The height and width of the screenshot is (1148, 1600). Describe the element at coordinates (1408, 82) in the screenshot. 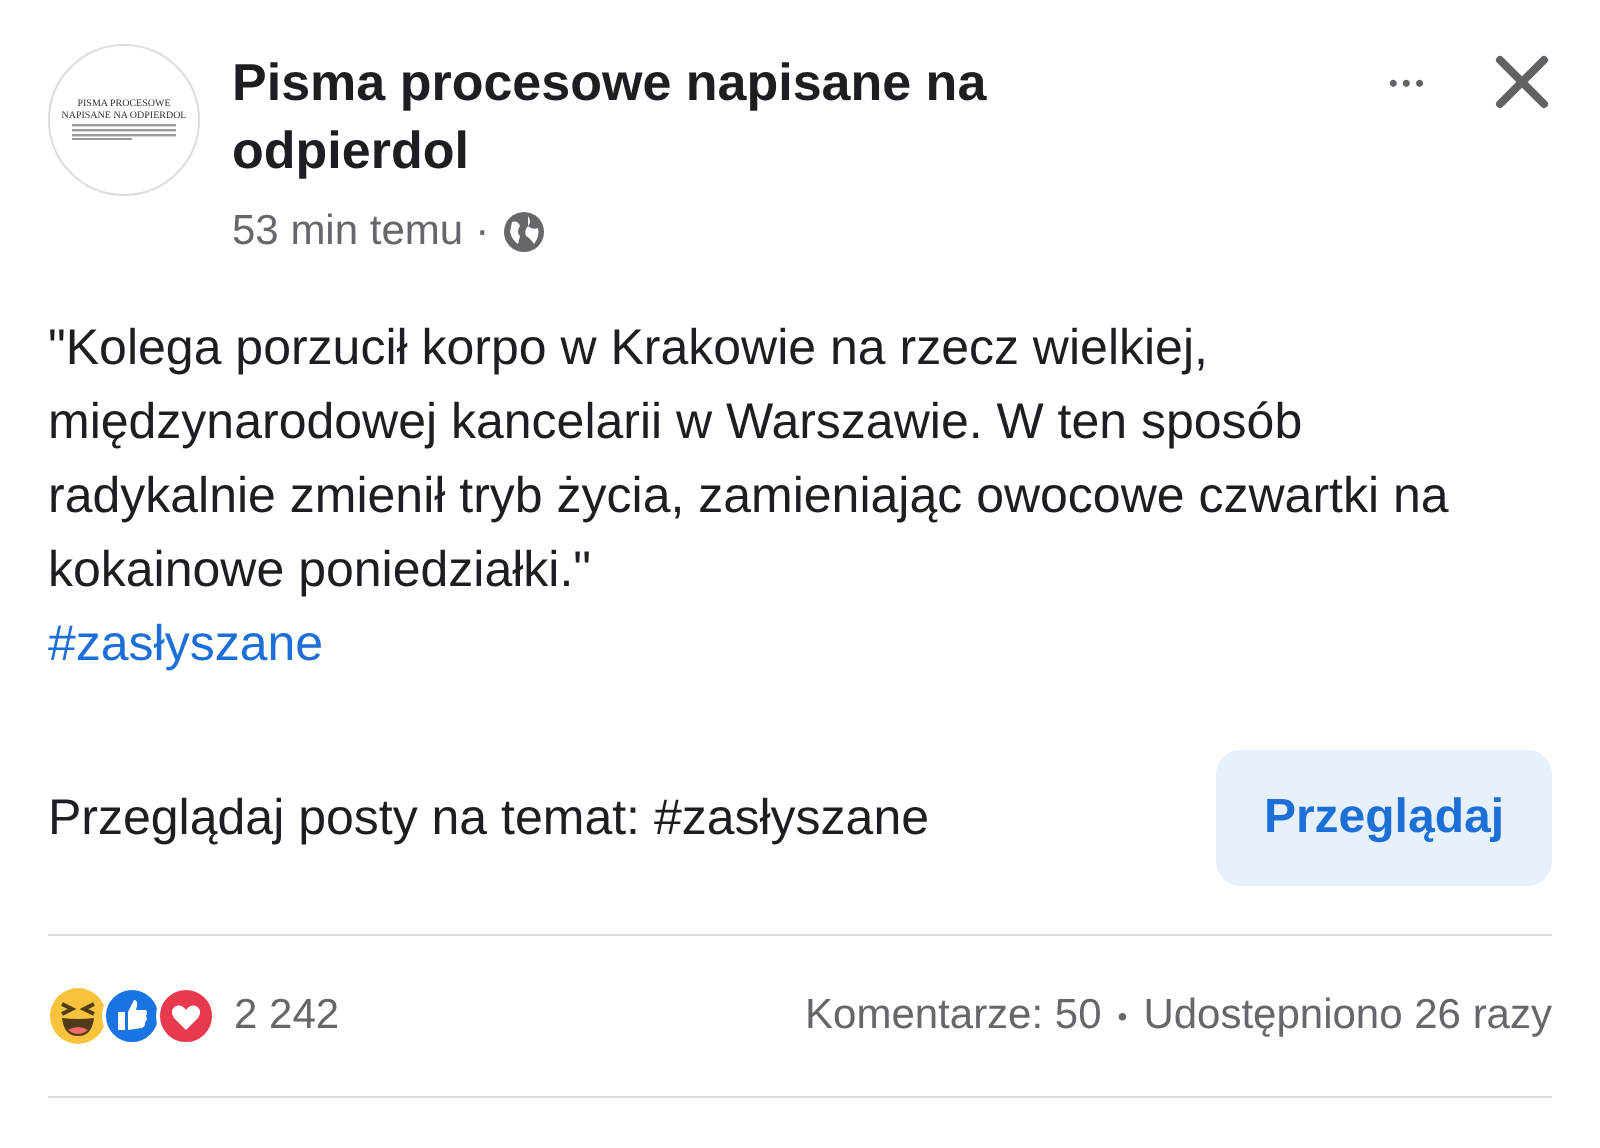

I see `more-options-icon: •••` at that location.